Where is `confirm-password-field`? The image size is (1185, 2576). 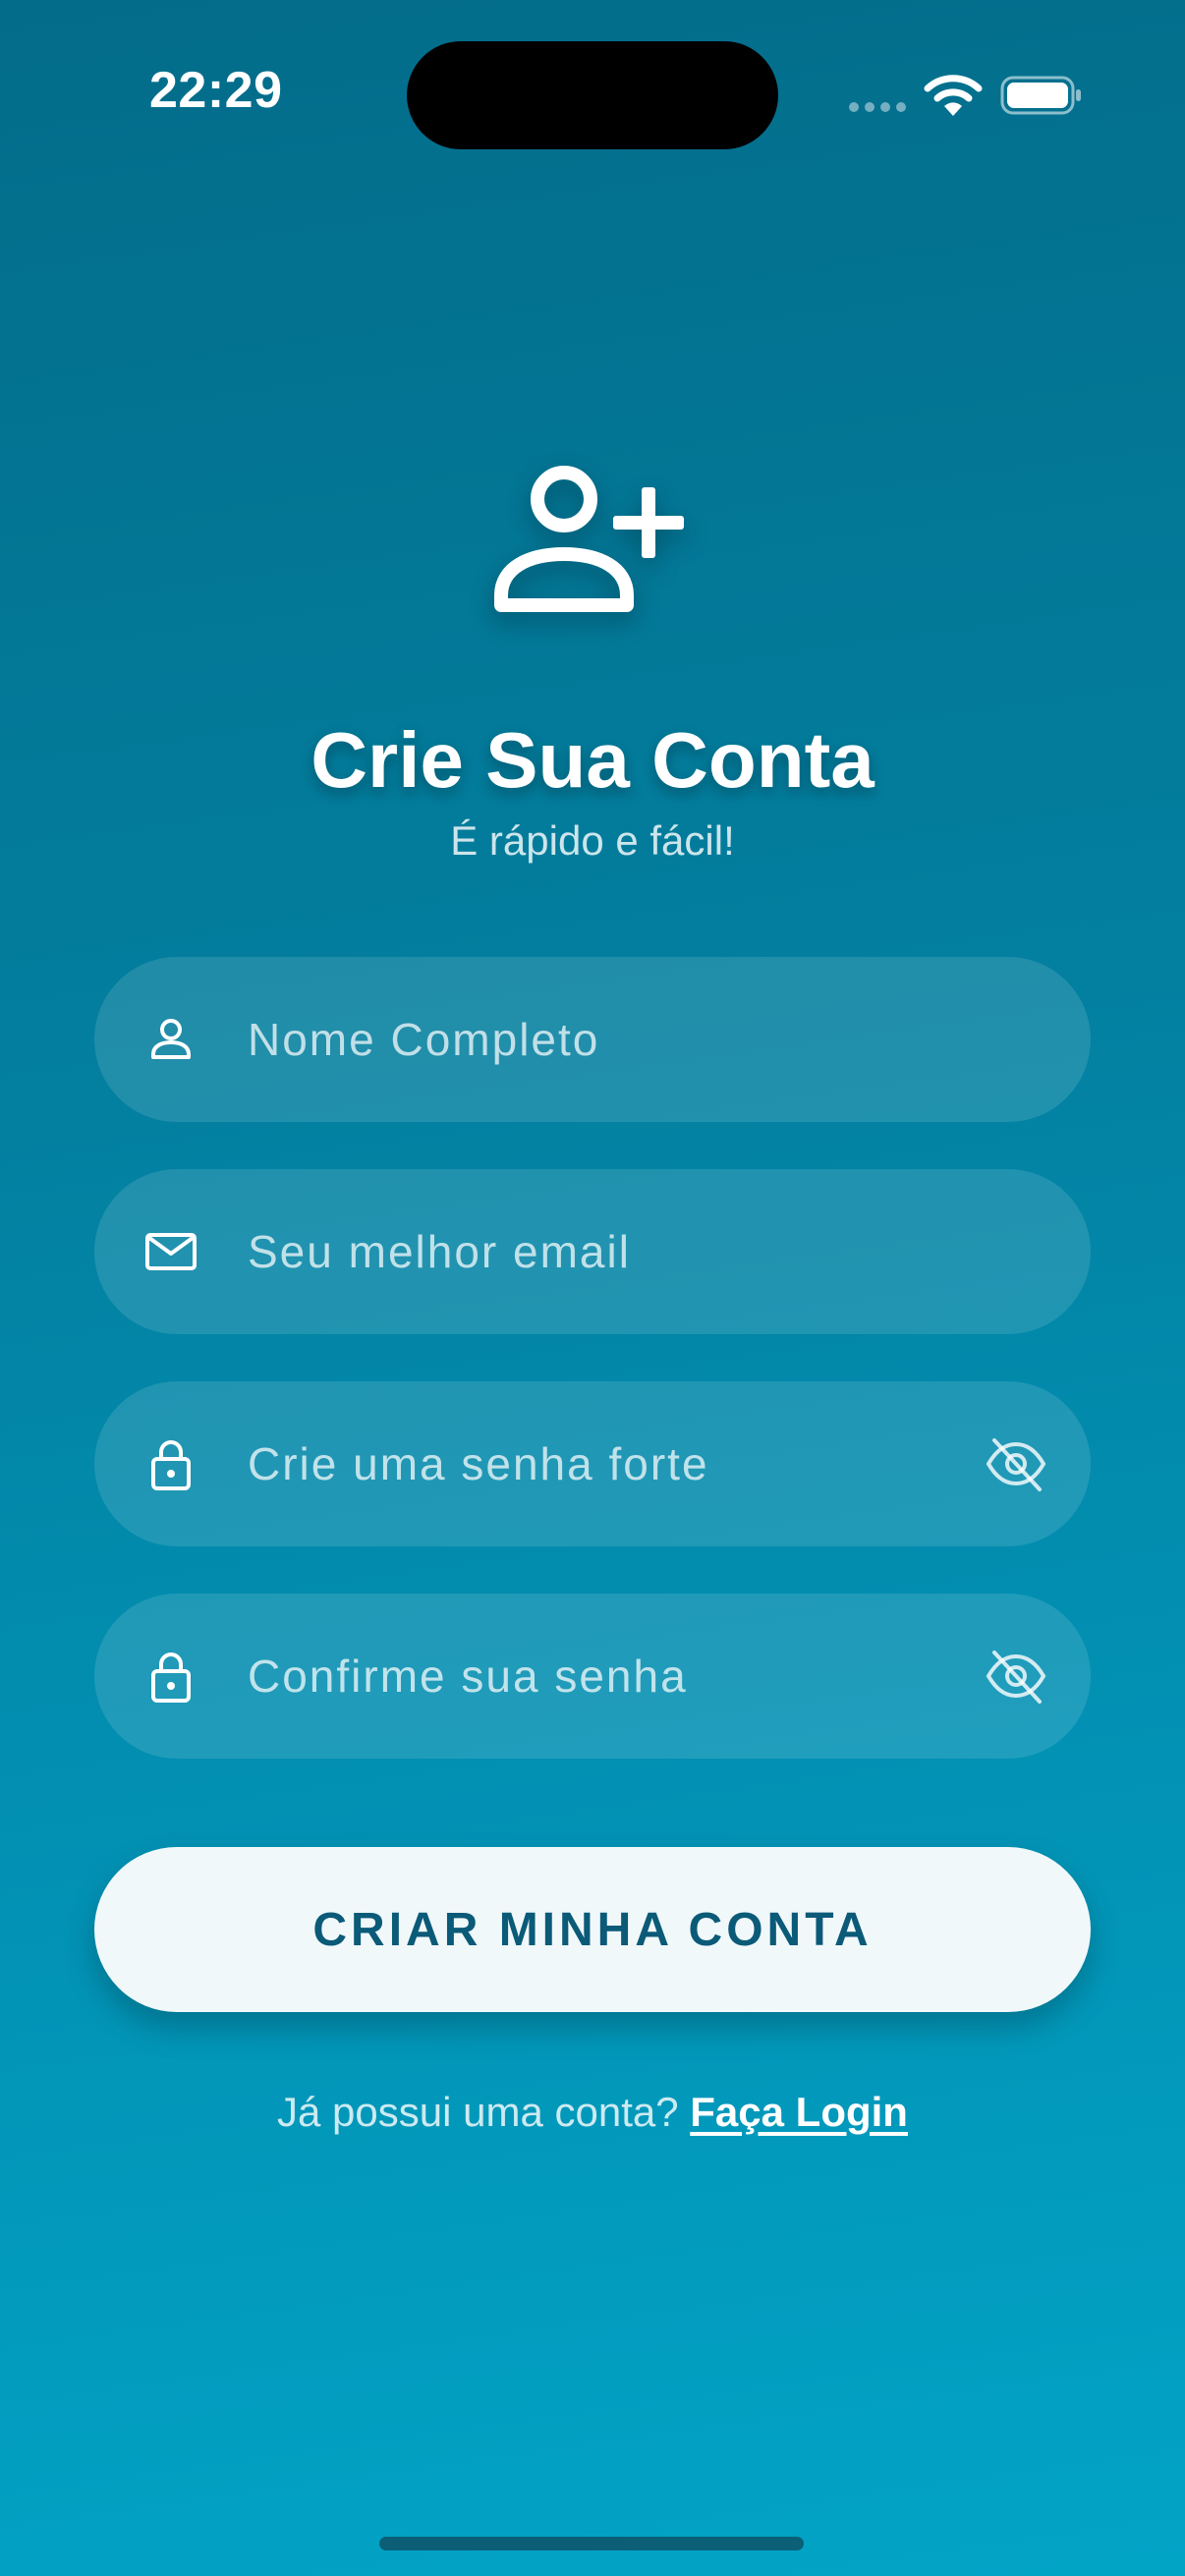 confirm-password-field is located at coordinates (592, 1676).